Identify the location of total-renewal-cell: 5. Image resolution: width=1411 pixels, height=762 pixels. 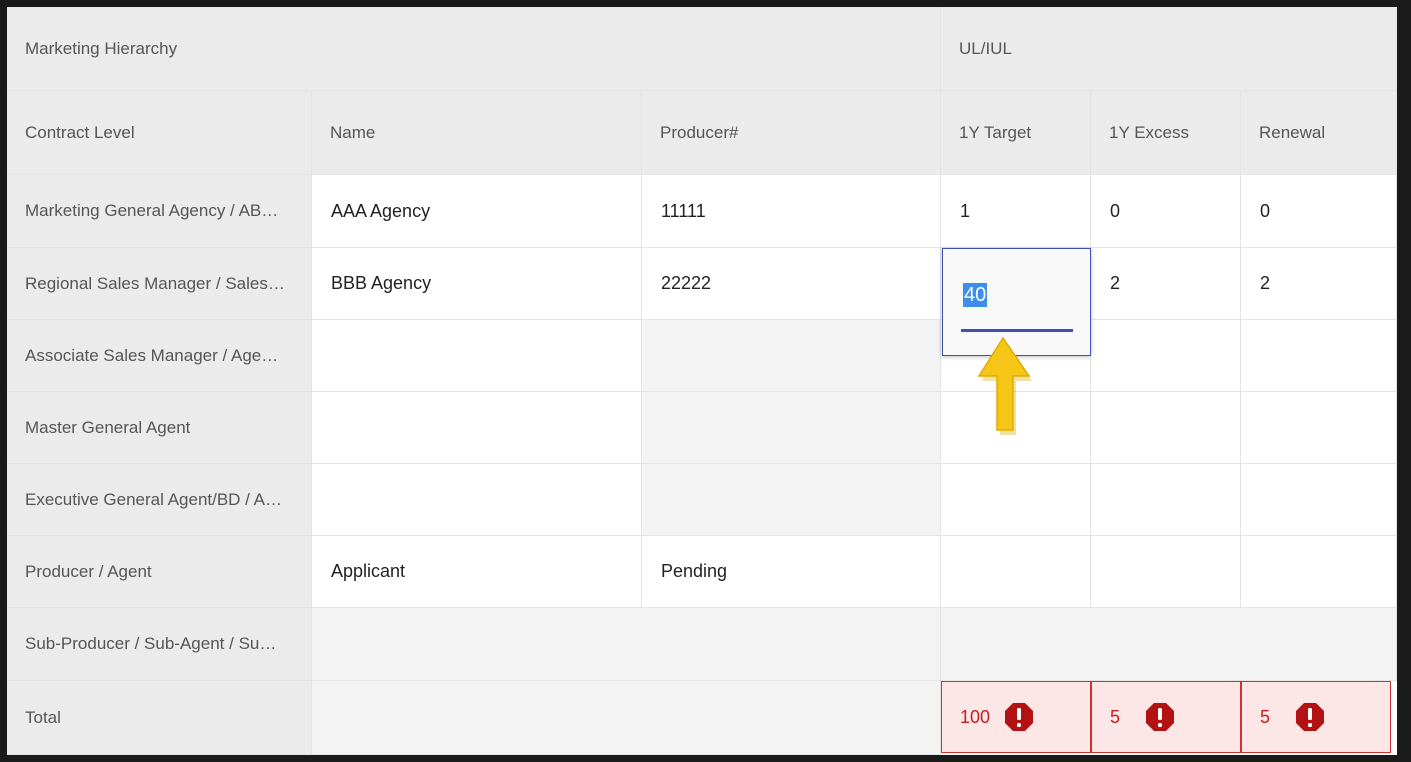
(1316, 717).